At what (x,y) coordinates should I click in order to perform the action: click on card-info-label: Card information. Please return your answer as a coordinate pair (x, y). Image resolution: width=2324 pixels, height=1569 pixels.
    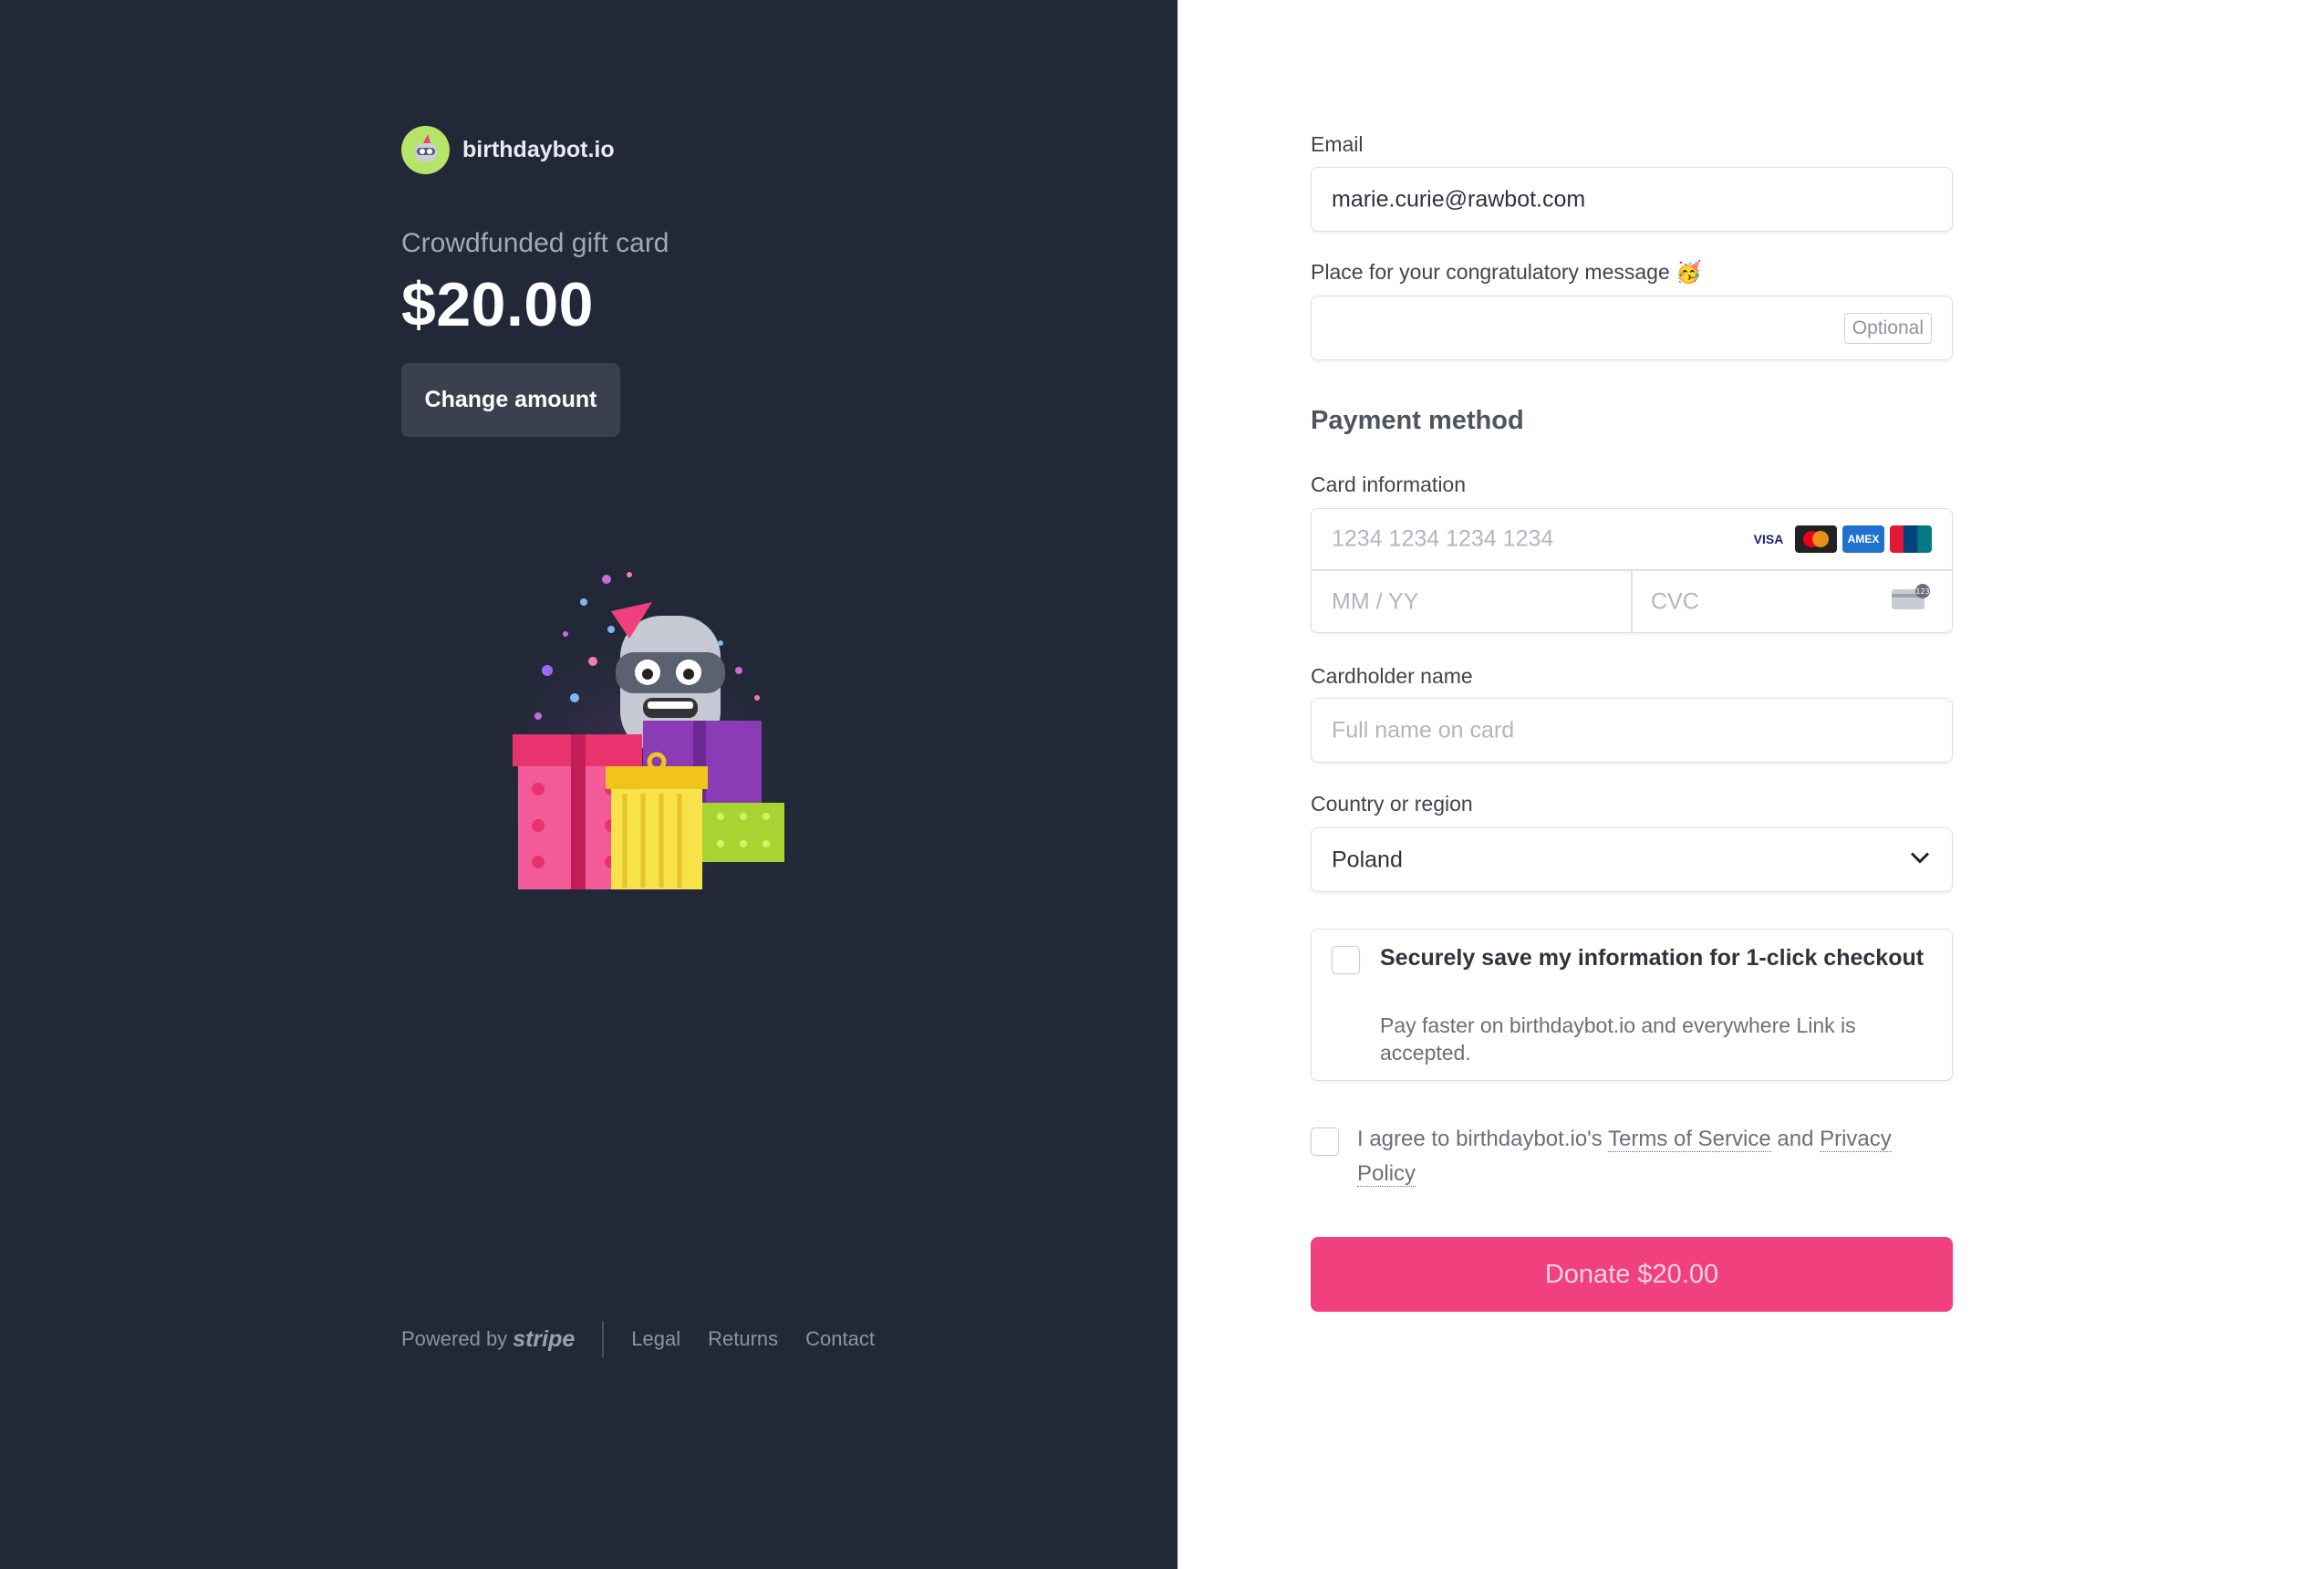
    Looking at the image, I should click on (1389, 484).